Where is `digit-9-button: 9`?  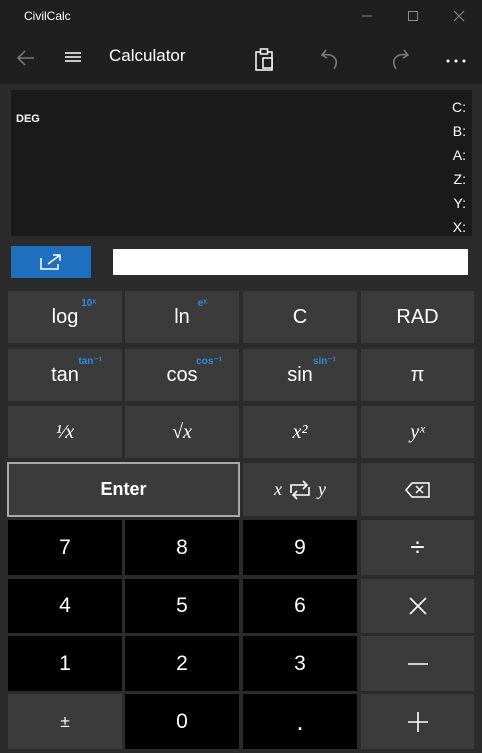 digit-9-button: 9 is located at coordinates (300, 547).